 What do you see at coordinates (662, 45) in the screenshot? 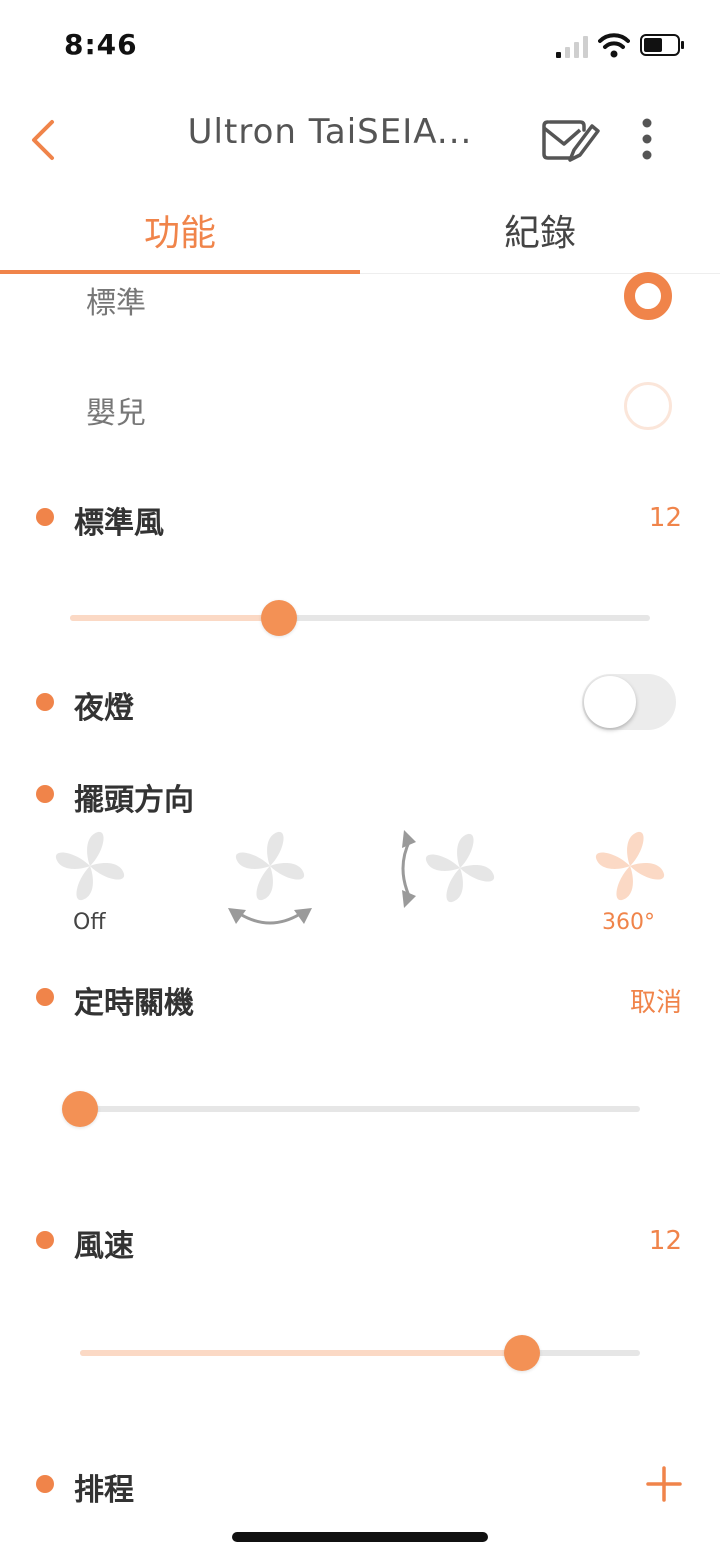
I see `battery-icon` at bounding box center [662, 45].